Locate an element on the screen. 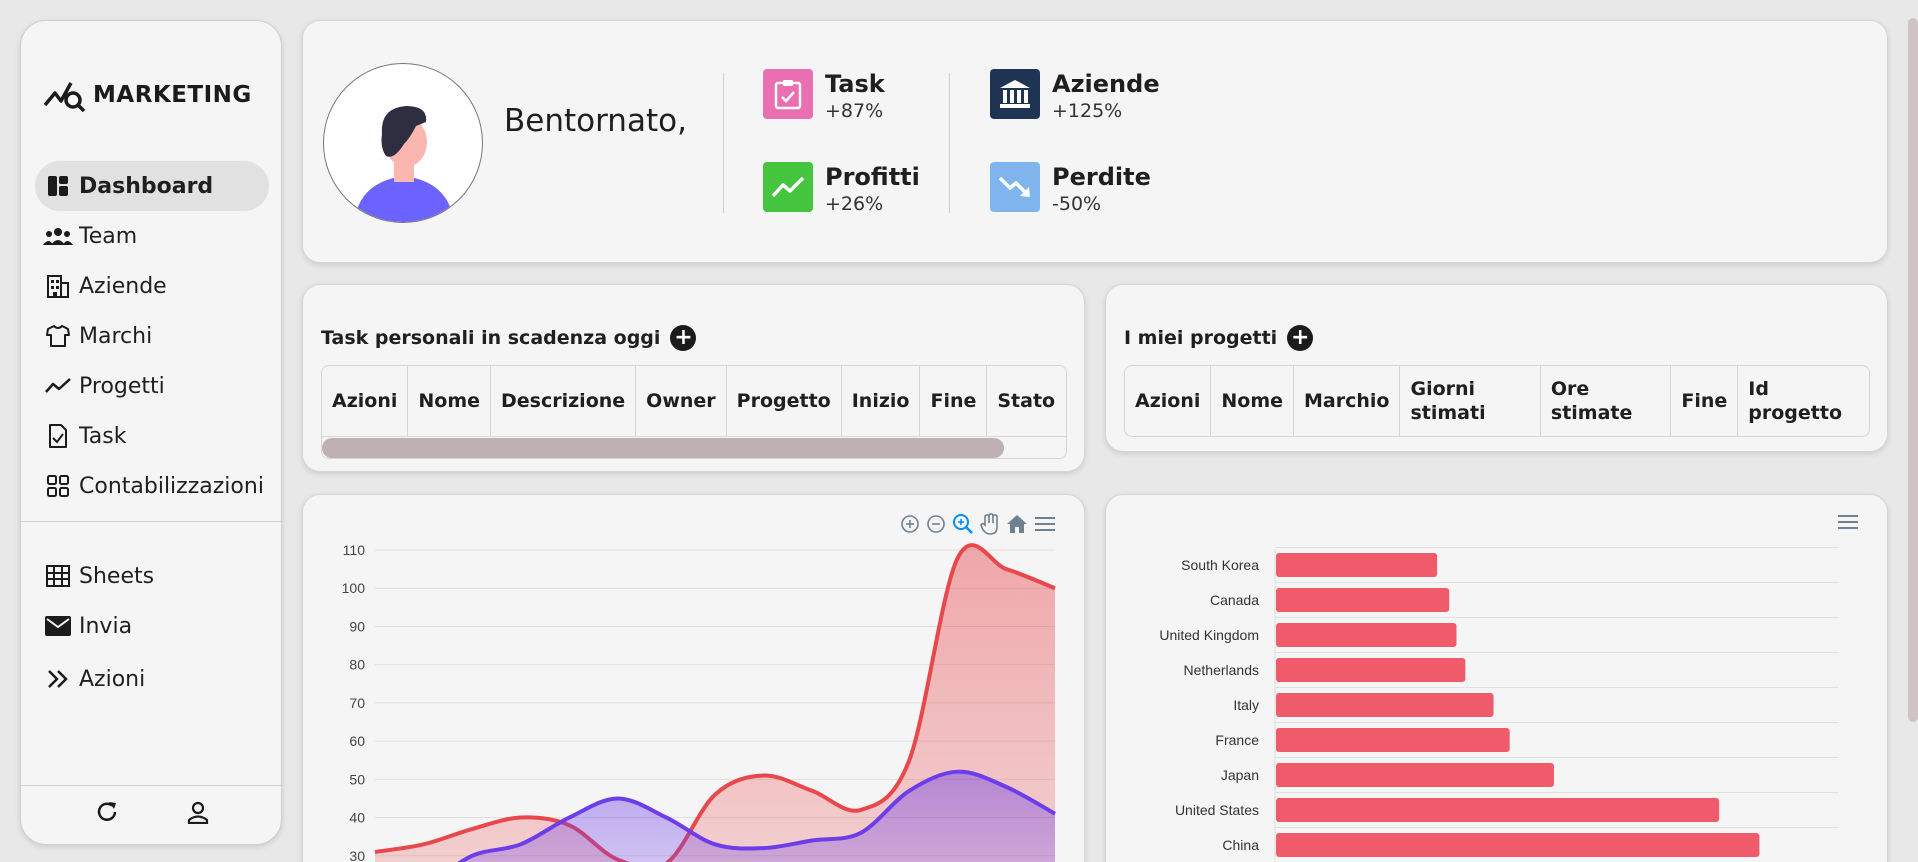 This screenshot has height=862, width=1918. stat-value: -50% is located at coordinates (1077, 204).